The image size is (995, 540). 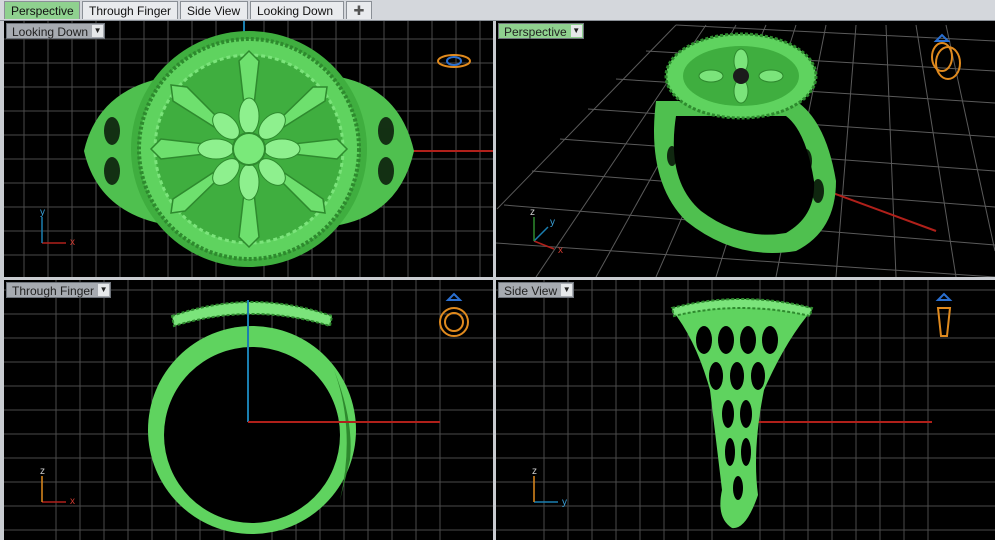 I want to click on viewport-label-looking-down: Looking Down ▼, so click(x=56, y=31).